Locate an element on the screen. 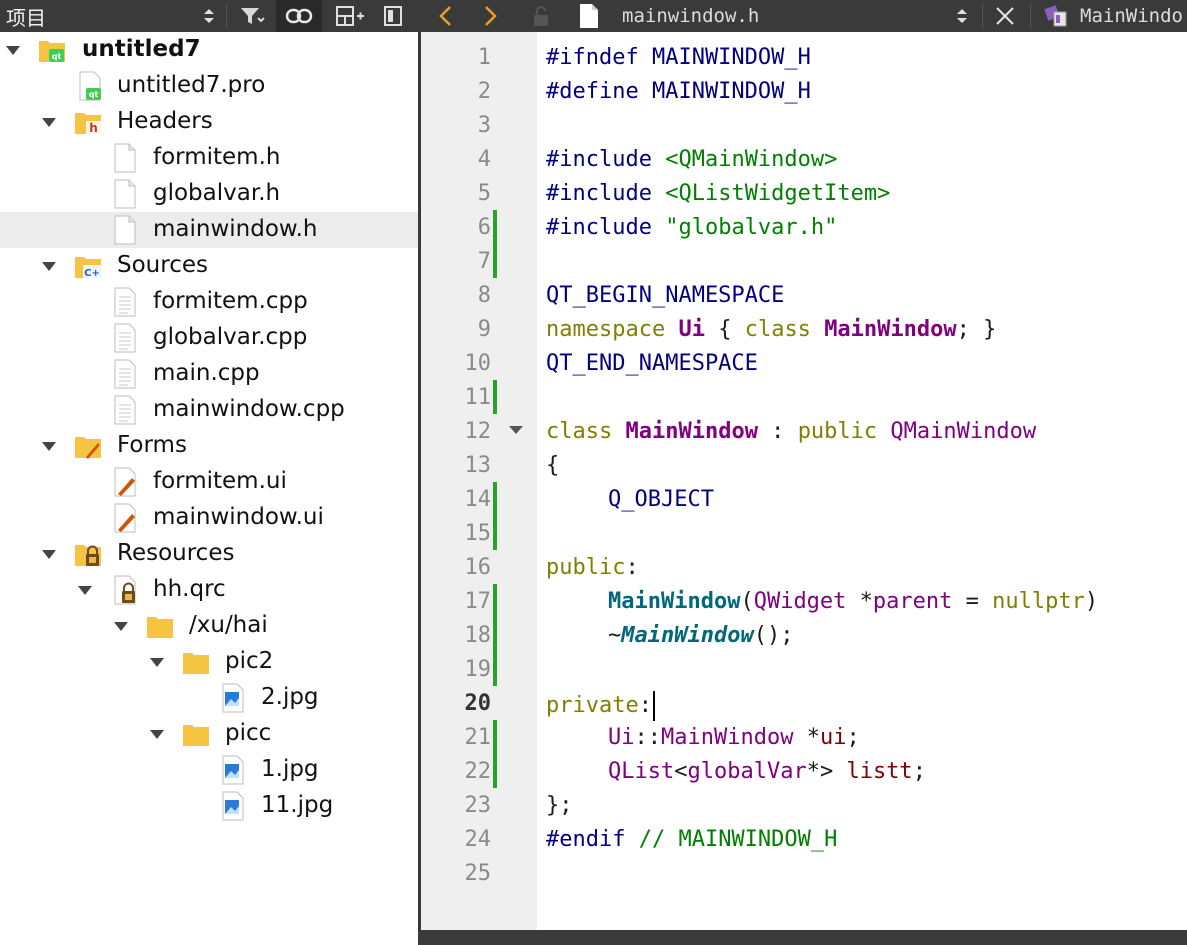  tree-item-prefix: /xu/hai is located at coordinates (209, 626).